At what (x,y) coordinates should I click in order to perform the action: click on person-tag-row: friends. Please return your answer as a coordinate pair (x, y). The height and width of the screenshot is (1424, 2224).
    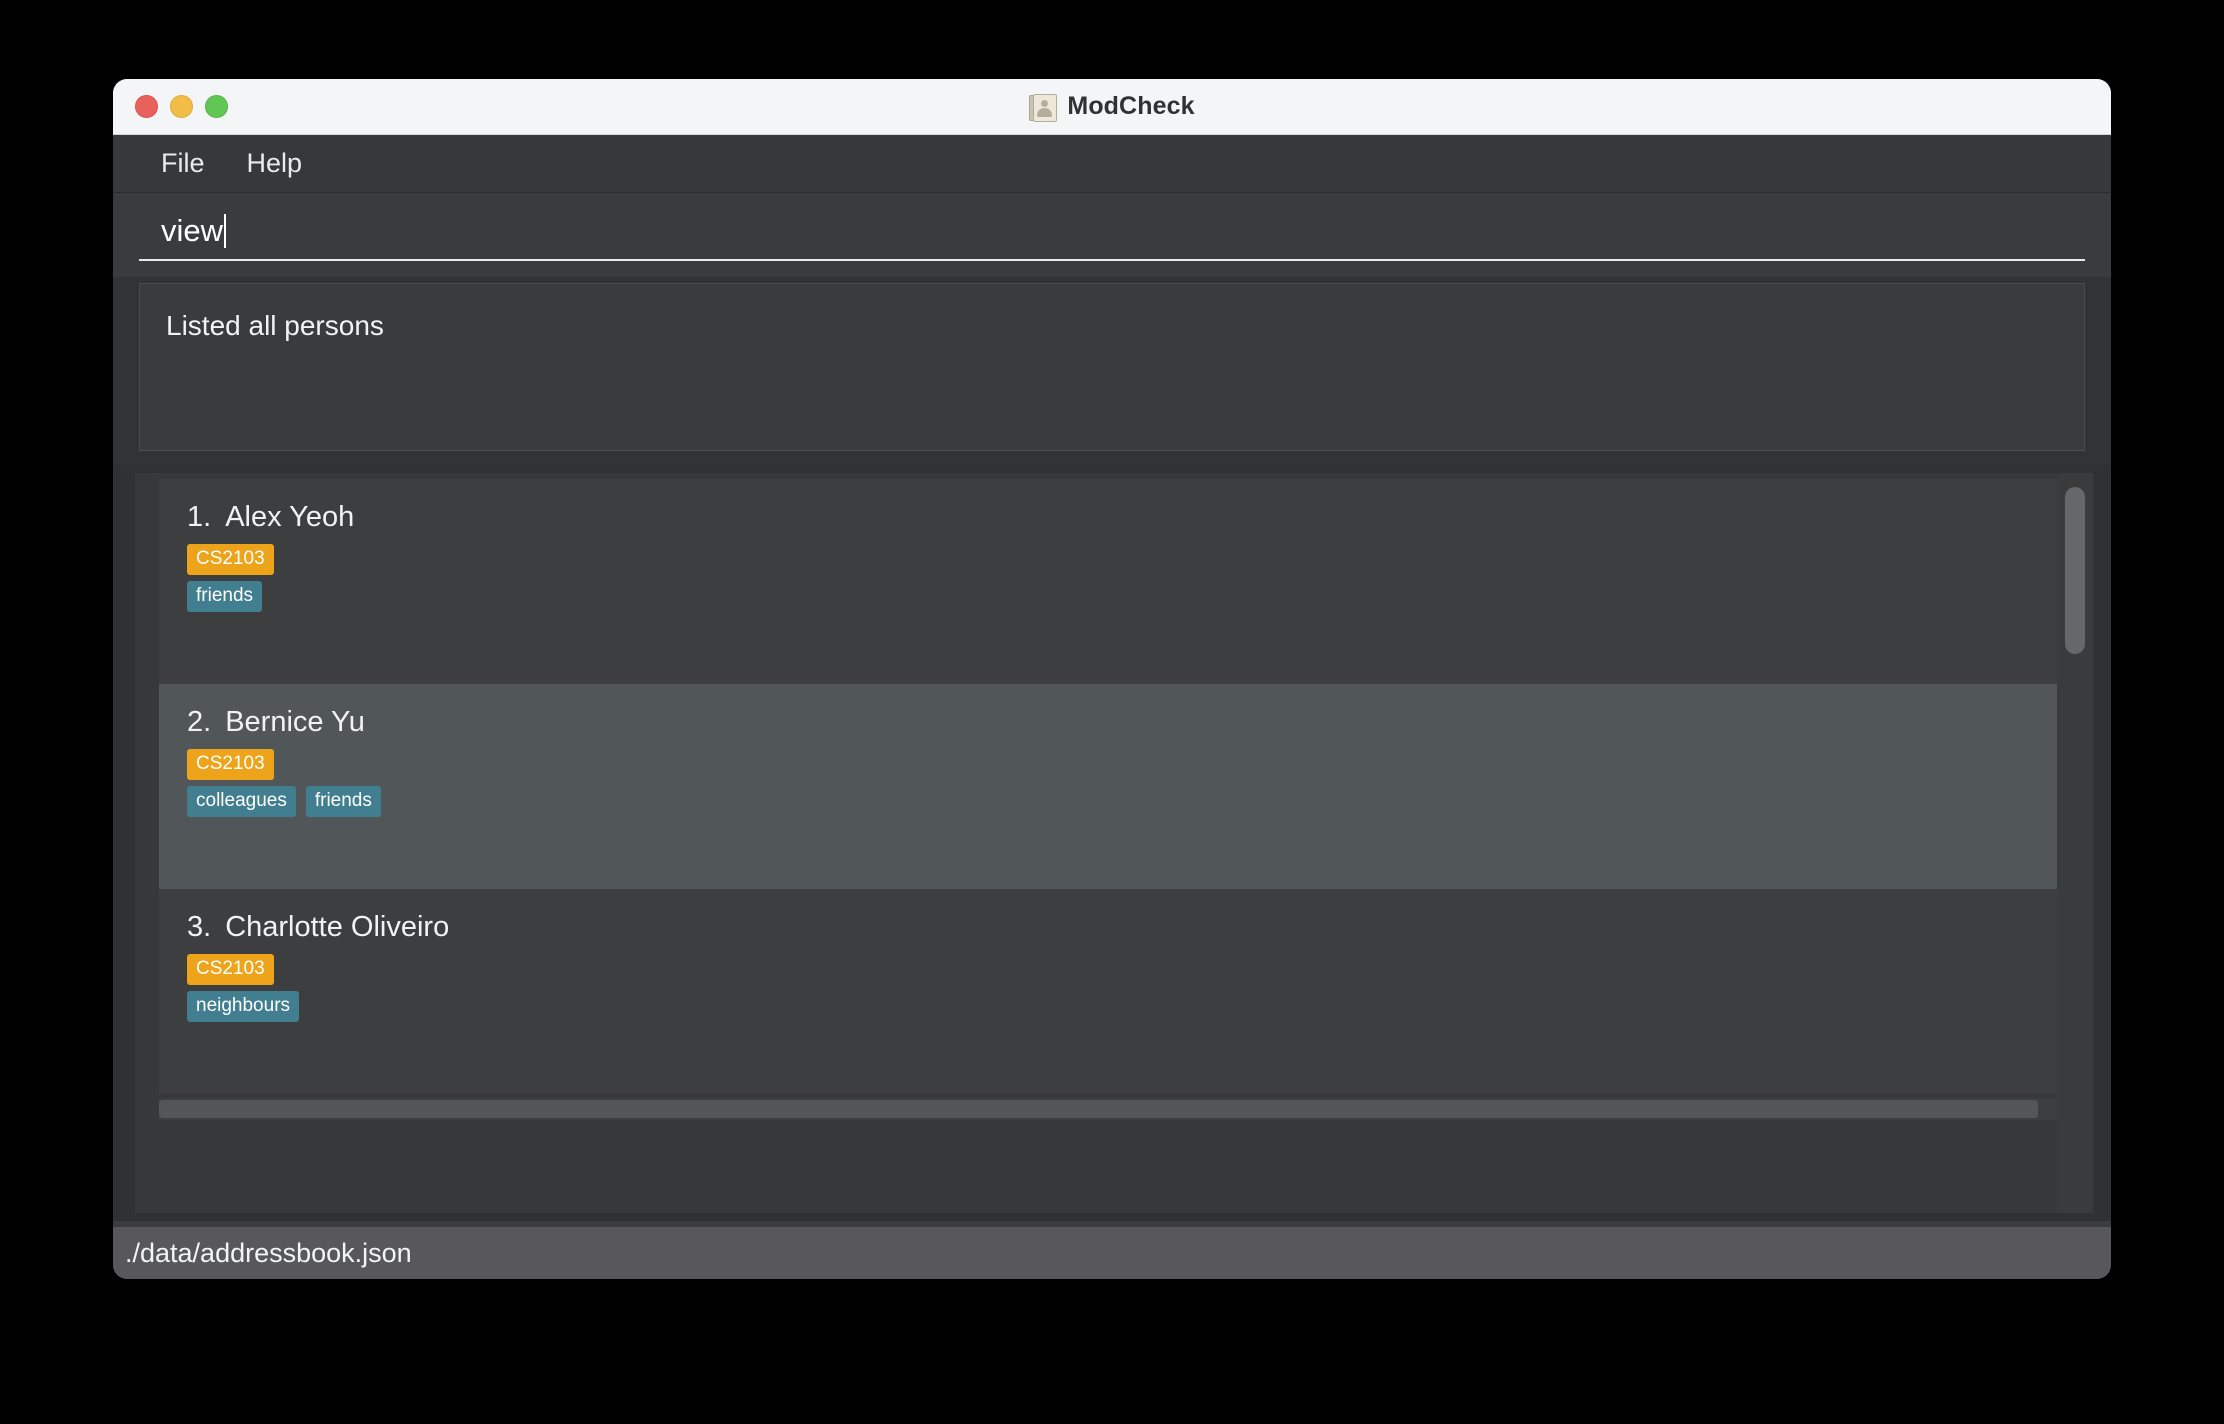
    Looking at the image, I should click on (1122, 596).